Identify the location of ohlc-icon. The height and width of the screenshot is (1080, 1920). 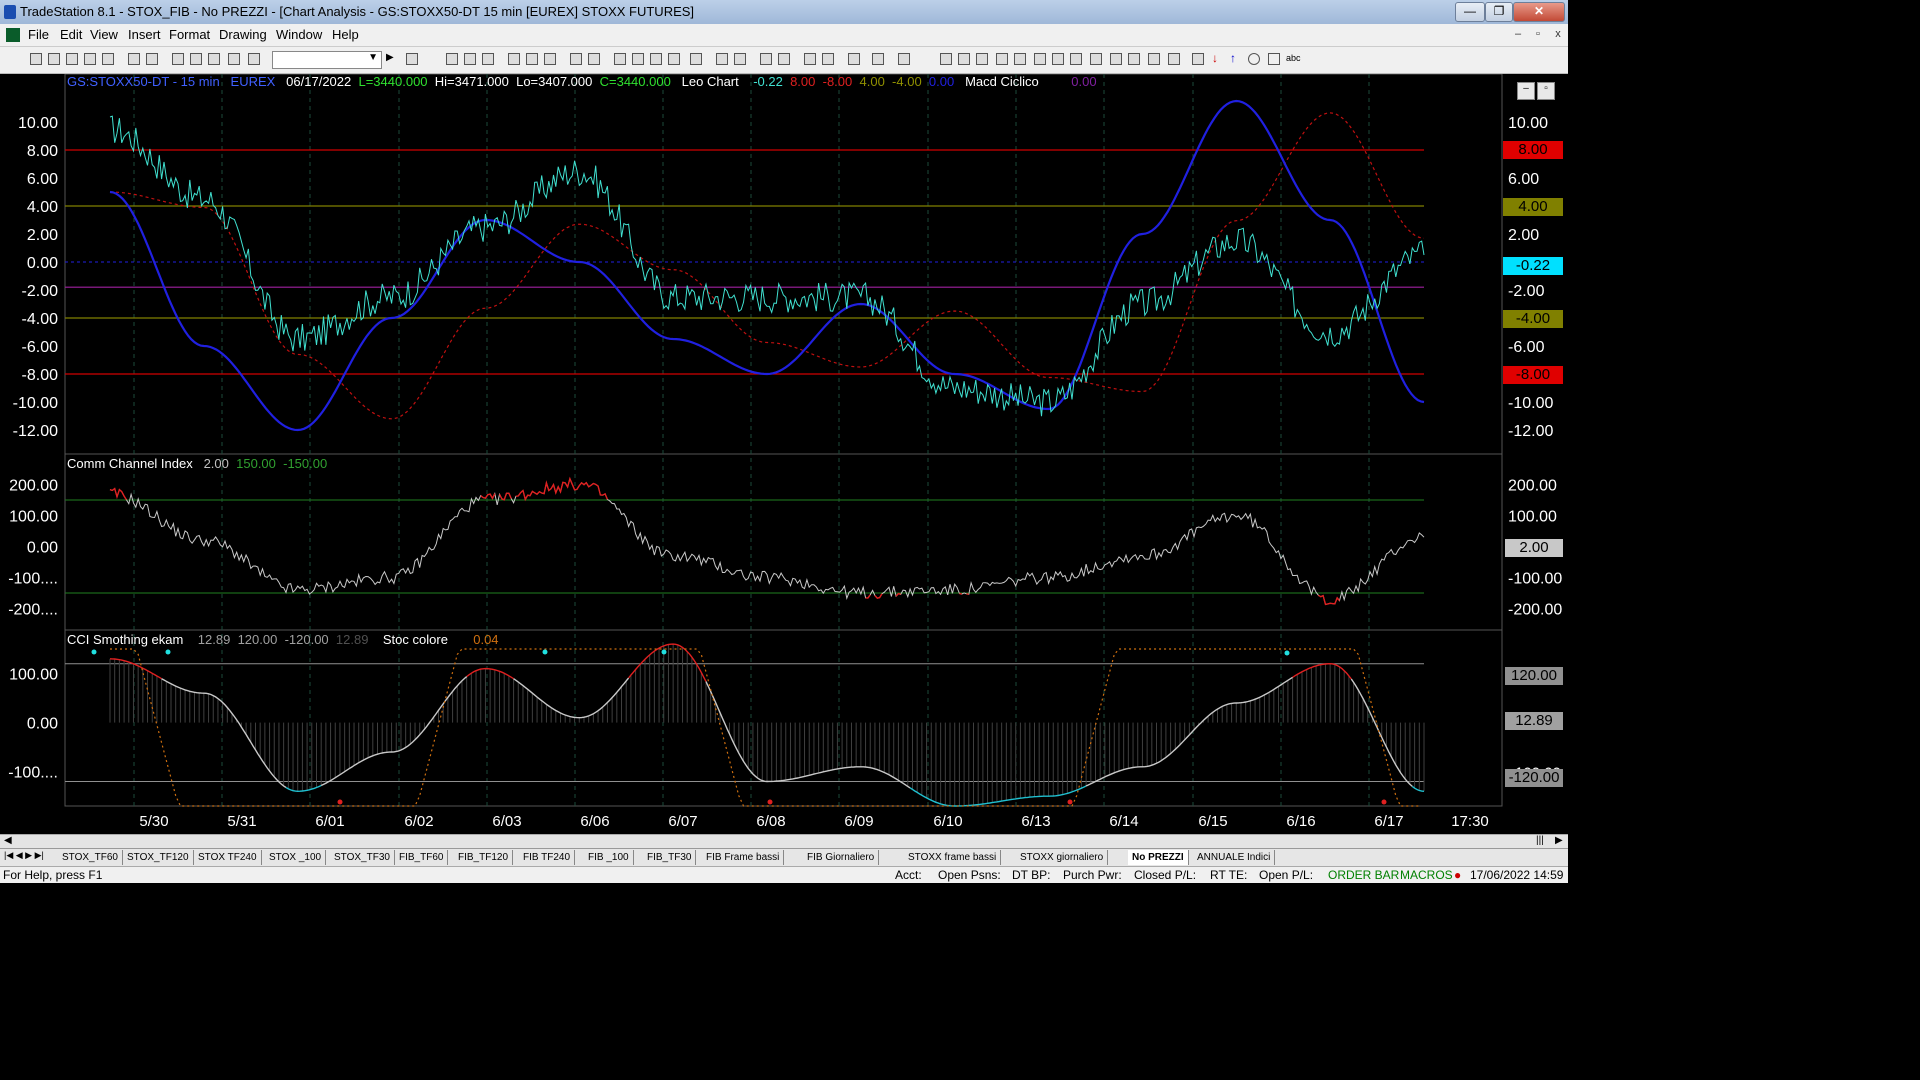
(656, 59).